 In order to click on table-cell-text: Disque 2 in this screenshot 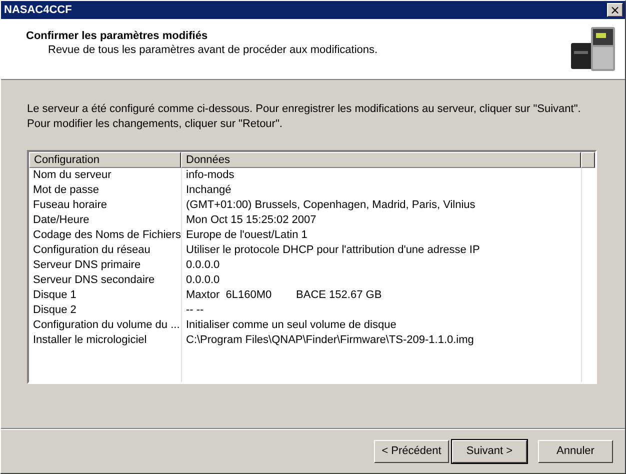, I will do `click(55, 310)`.